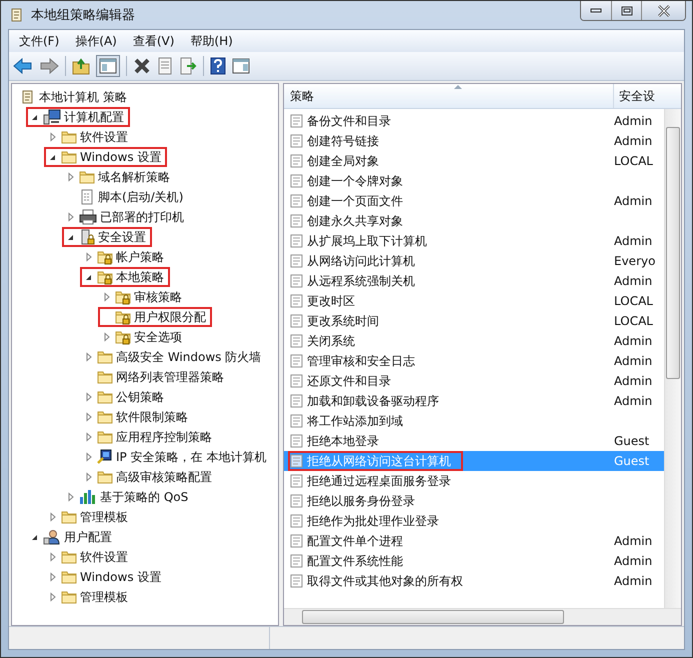 This screenshot has width=693, height=658. I want to click on policy-name: 创建一个令牌对象, so click(355, 181).